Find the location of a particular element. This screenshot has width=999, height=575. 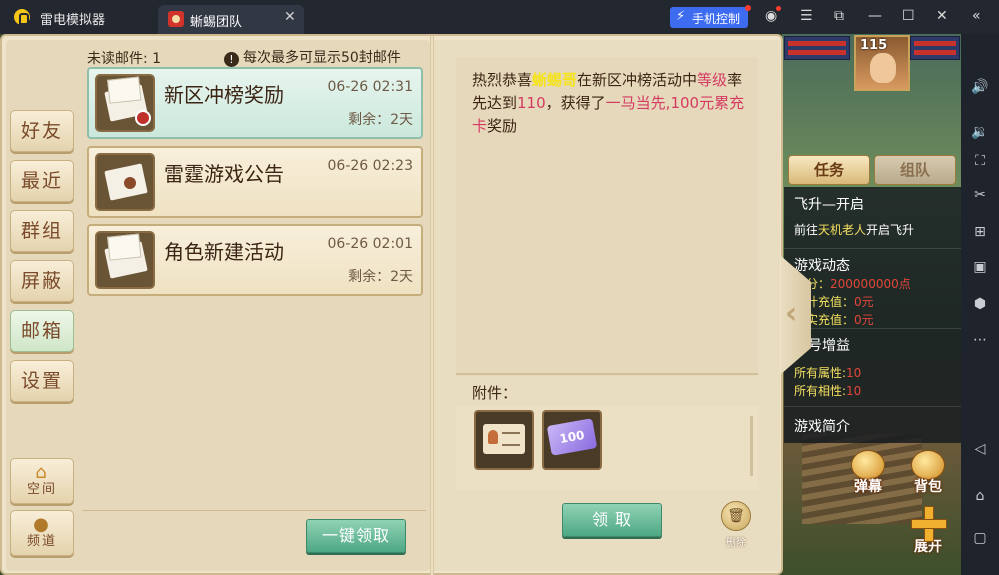

attachment-coupon-item: 100 is located at coordinates (572, 440).